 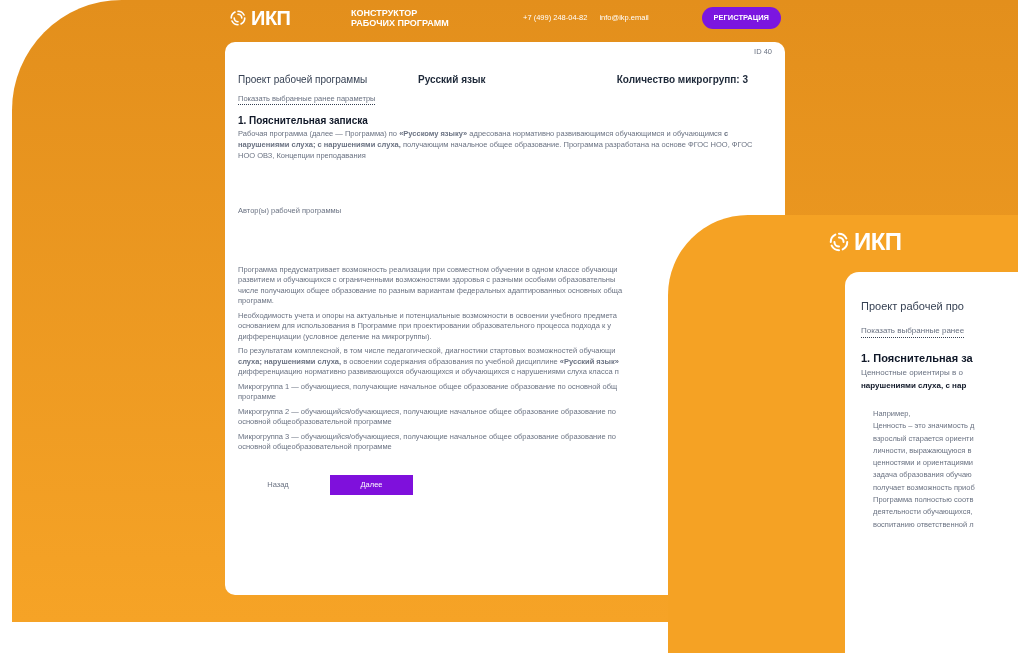 What do you see at coordinates (917, 358) in the screenshot?
I see `section-heading: 1. Пояснительная за` at bounding box center [917, 358].